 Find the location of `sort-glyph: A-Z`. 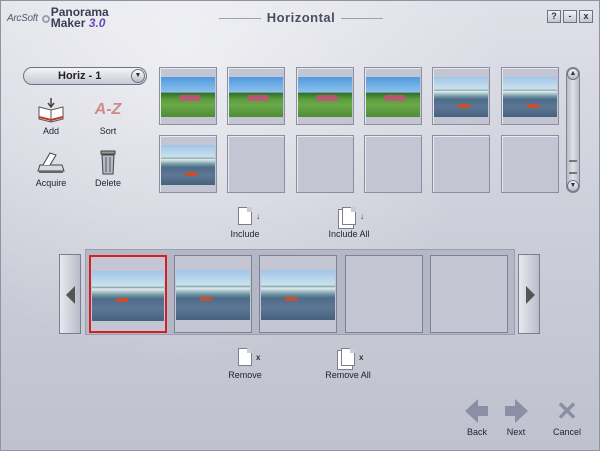

sort-glyph: A-Z is located at coordinates (108, 109).